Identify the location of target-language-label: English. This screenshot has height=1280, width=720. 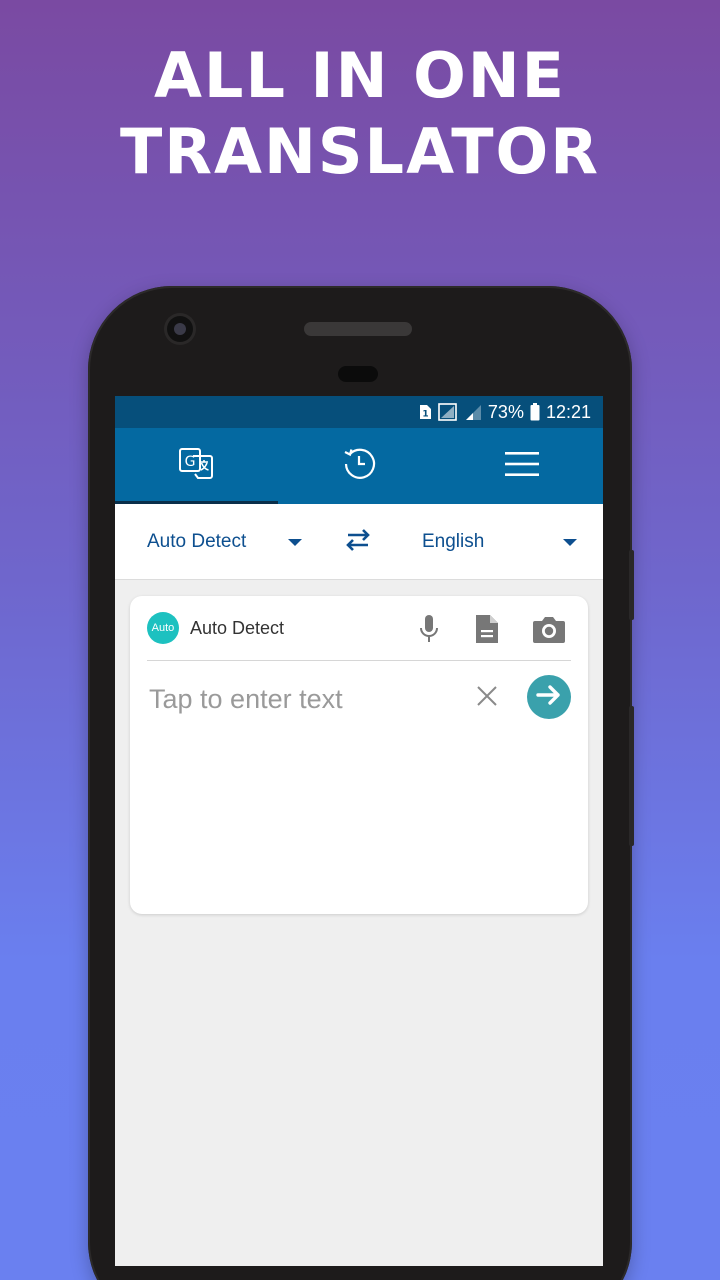
(453, 541).